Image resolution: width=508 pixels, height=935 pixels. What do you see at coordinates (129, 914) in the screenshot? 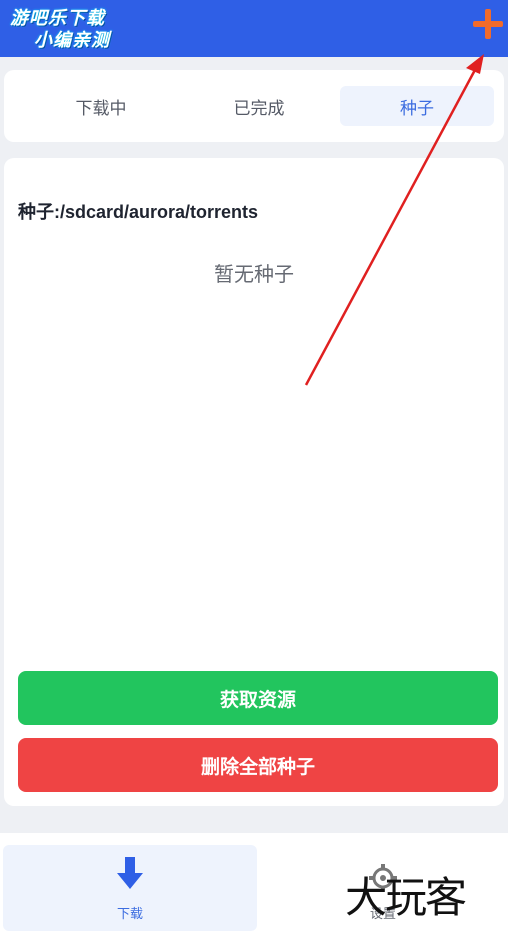
I see `nav-download-label: 下载` at bounding box center [129, 914].